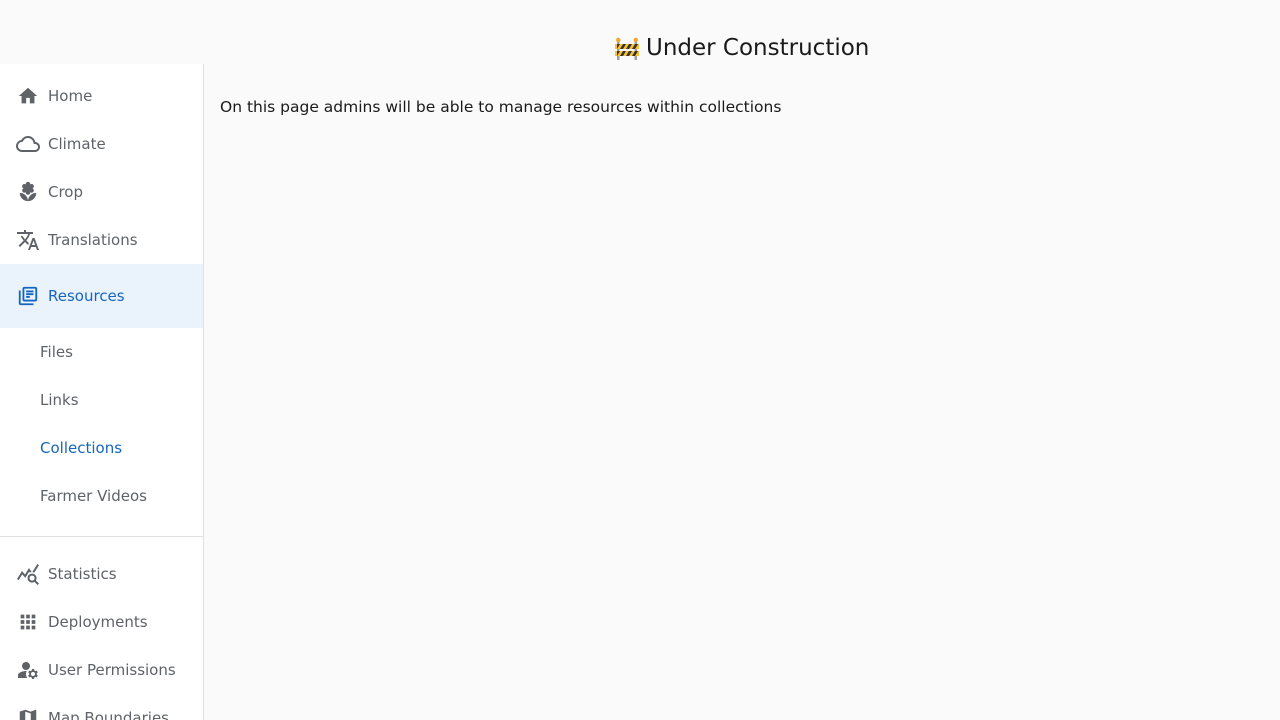 The width and height of the screenshot is (1280, 720). I want to click on sidebar-item-label: Climate, so click(77, 144).